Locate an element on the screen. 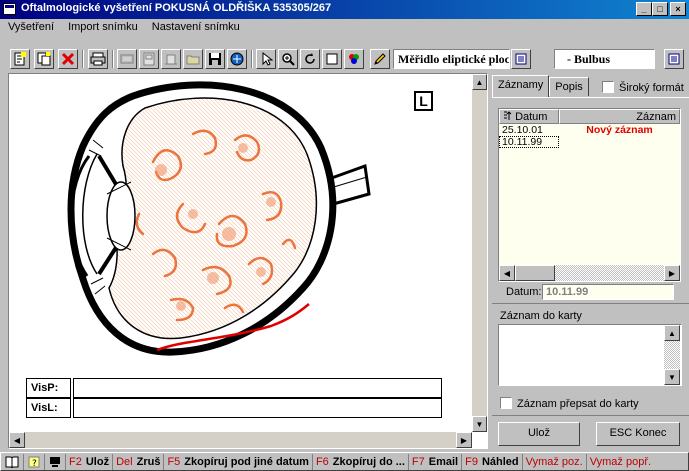  list-item-date: 10.11.99 is located at coordinates (529, 142).